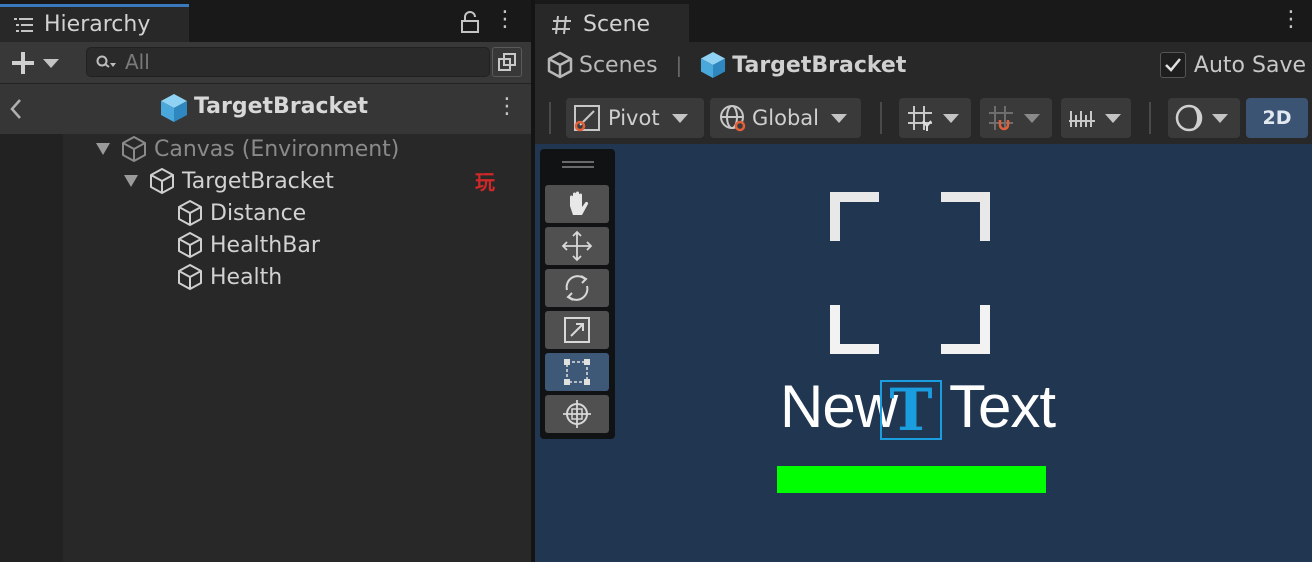 The width and height of the screenshot is (1312, 562). I want to click on hash-icon, so click(561, 24).